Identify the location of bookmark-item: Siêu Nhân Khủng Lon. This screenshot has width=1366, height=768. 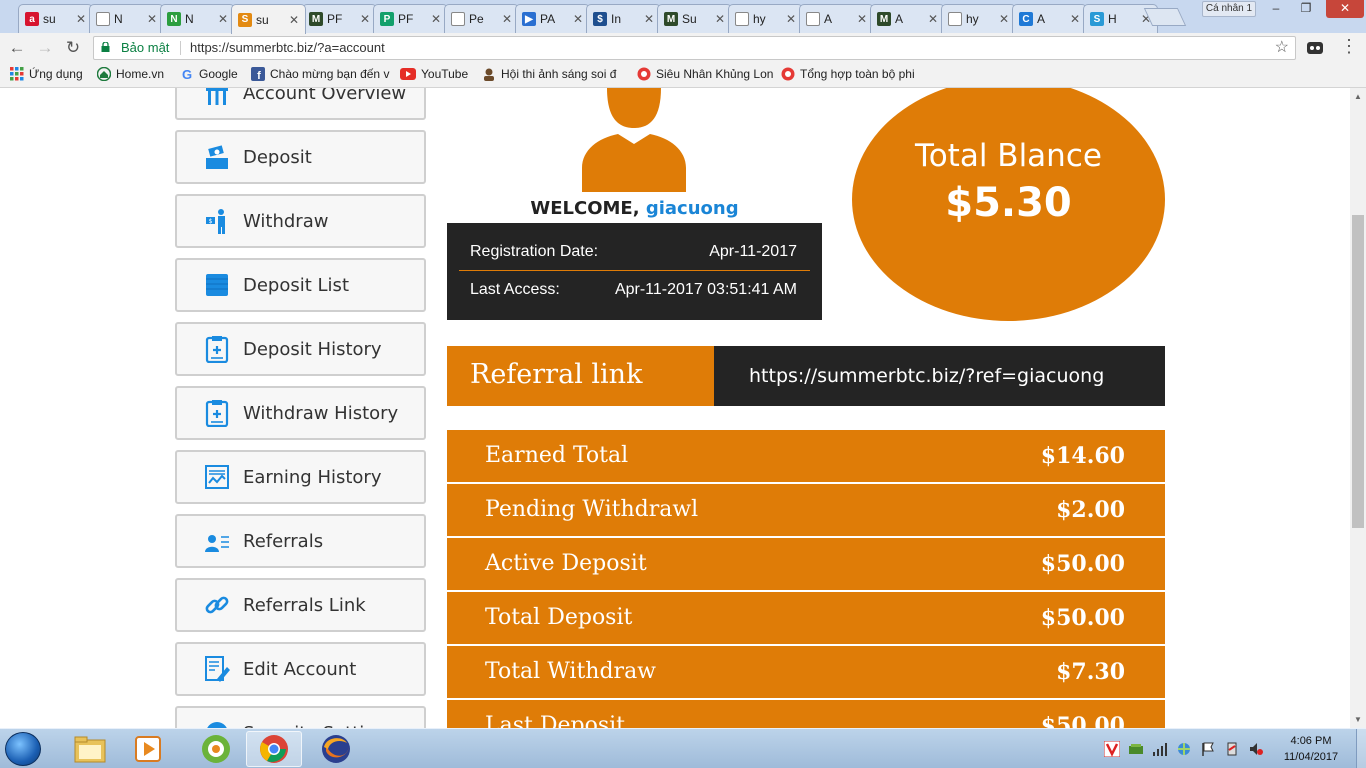
(705, 74).